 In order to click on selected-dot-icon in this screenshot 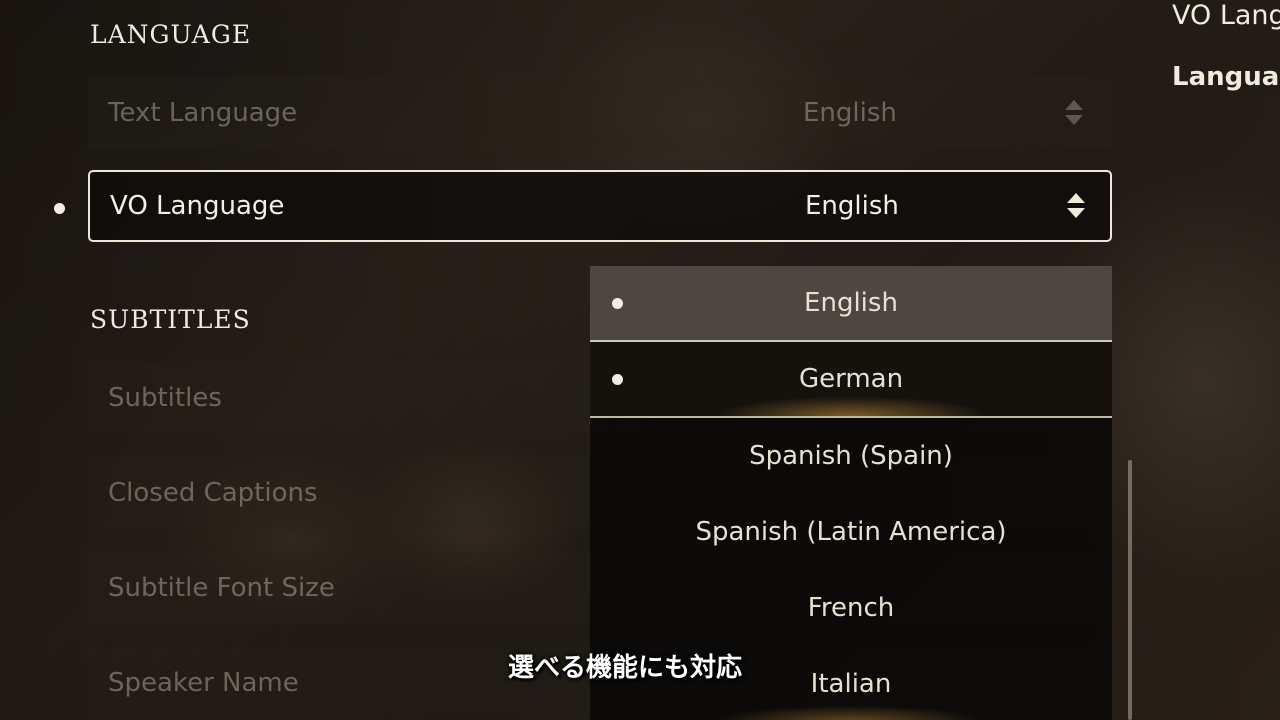, I will do `click(617, 303)`.